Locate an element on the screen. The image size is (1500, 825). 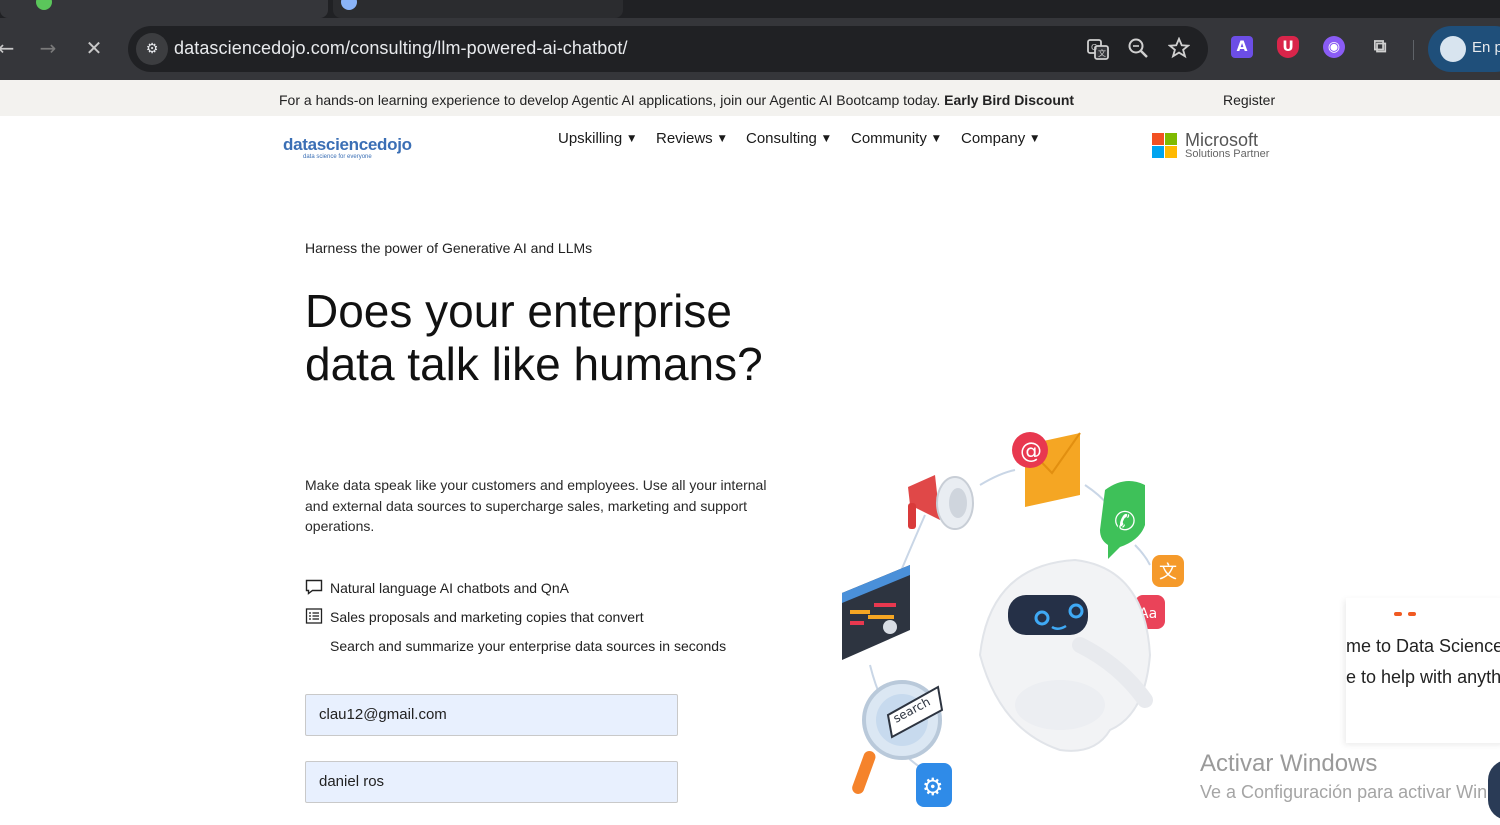
bookmark-star-icon is located at coordinates (1179, 50).